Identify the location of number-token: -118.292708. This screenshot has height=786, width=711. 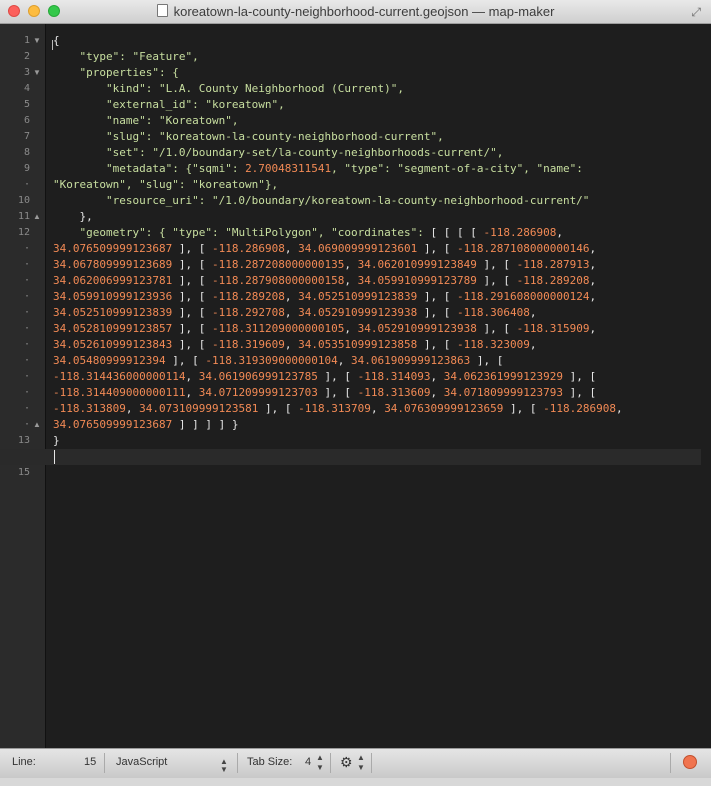
(248, 312).